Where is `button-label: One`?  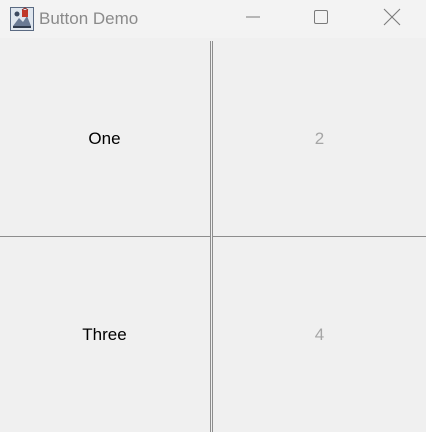 button-label: One is located at coordinates (104, 138).